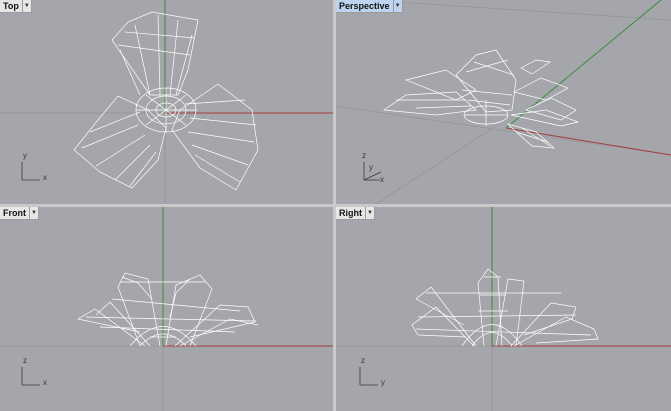 This screenshot has height=411, width=671. I want to click on viewport-top-title: Top, so click(11, 6).